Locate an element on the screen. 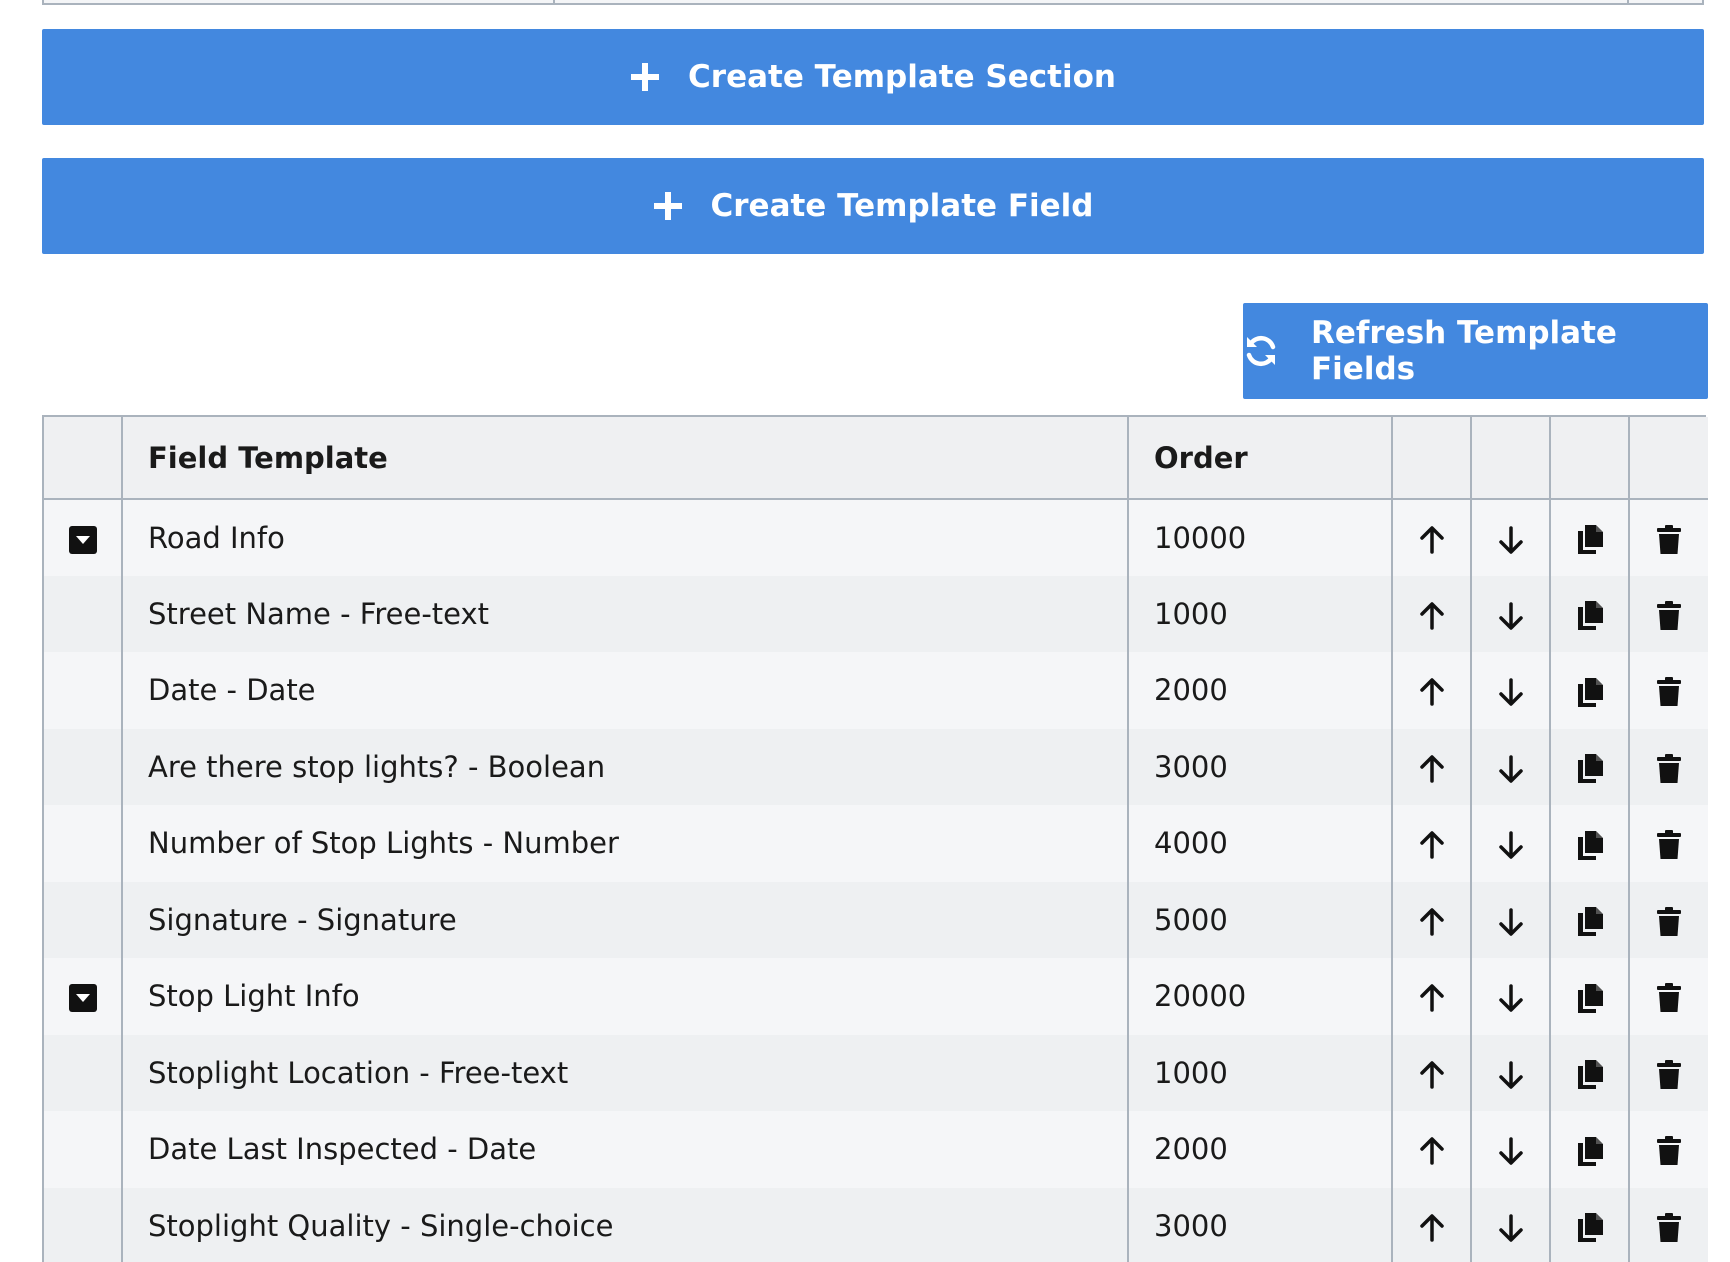 The image size is (1730, 1262). table-row: Stoplight Location - Free-text 1000 is located at coordinates (876, 1073).